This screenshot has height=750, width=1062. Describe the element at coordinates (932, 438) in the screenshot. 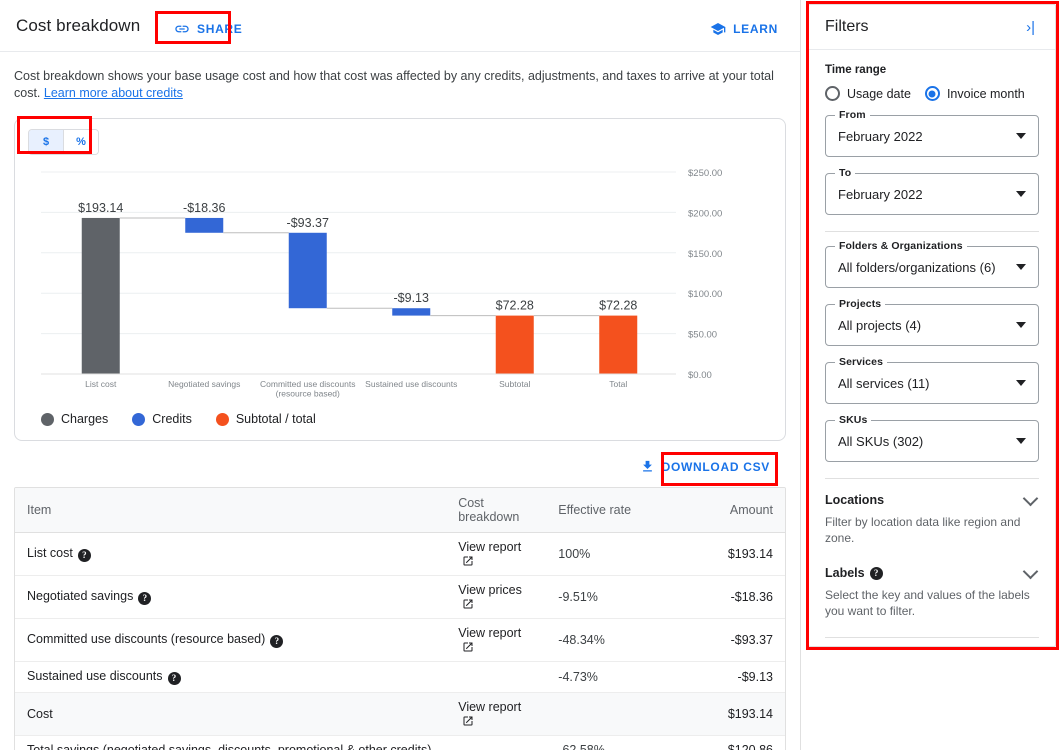

I see `select-skus: SKUs All SKUs (302)` at that location.